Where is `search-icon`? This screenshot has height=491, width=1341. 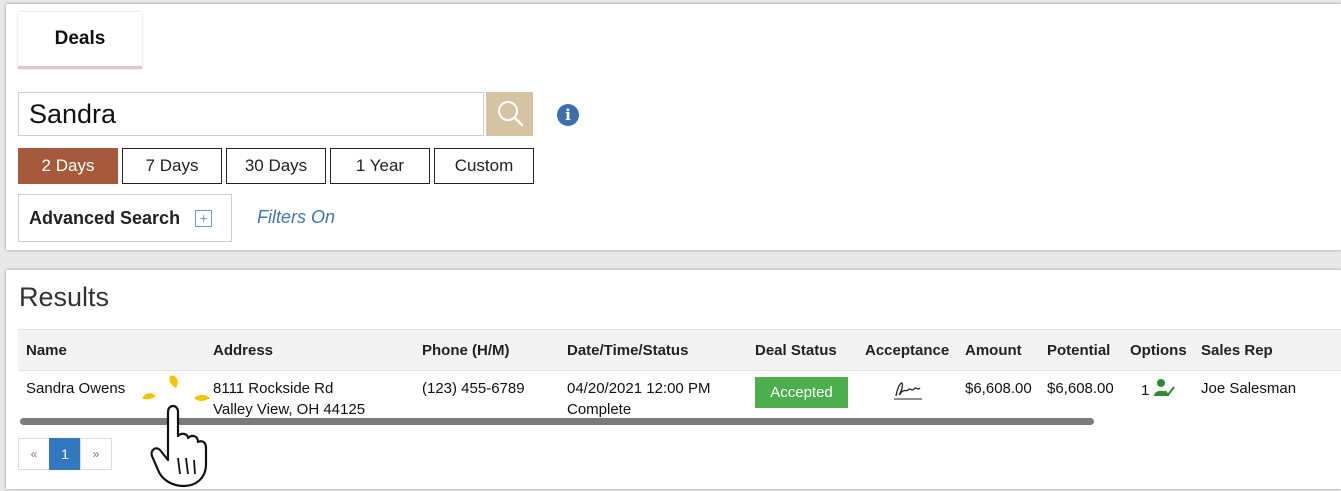 search-icon is located at coordinates (510, 114).